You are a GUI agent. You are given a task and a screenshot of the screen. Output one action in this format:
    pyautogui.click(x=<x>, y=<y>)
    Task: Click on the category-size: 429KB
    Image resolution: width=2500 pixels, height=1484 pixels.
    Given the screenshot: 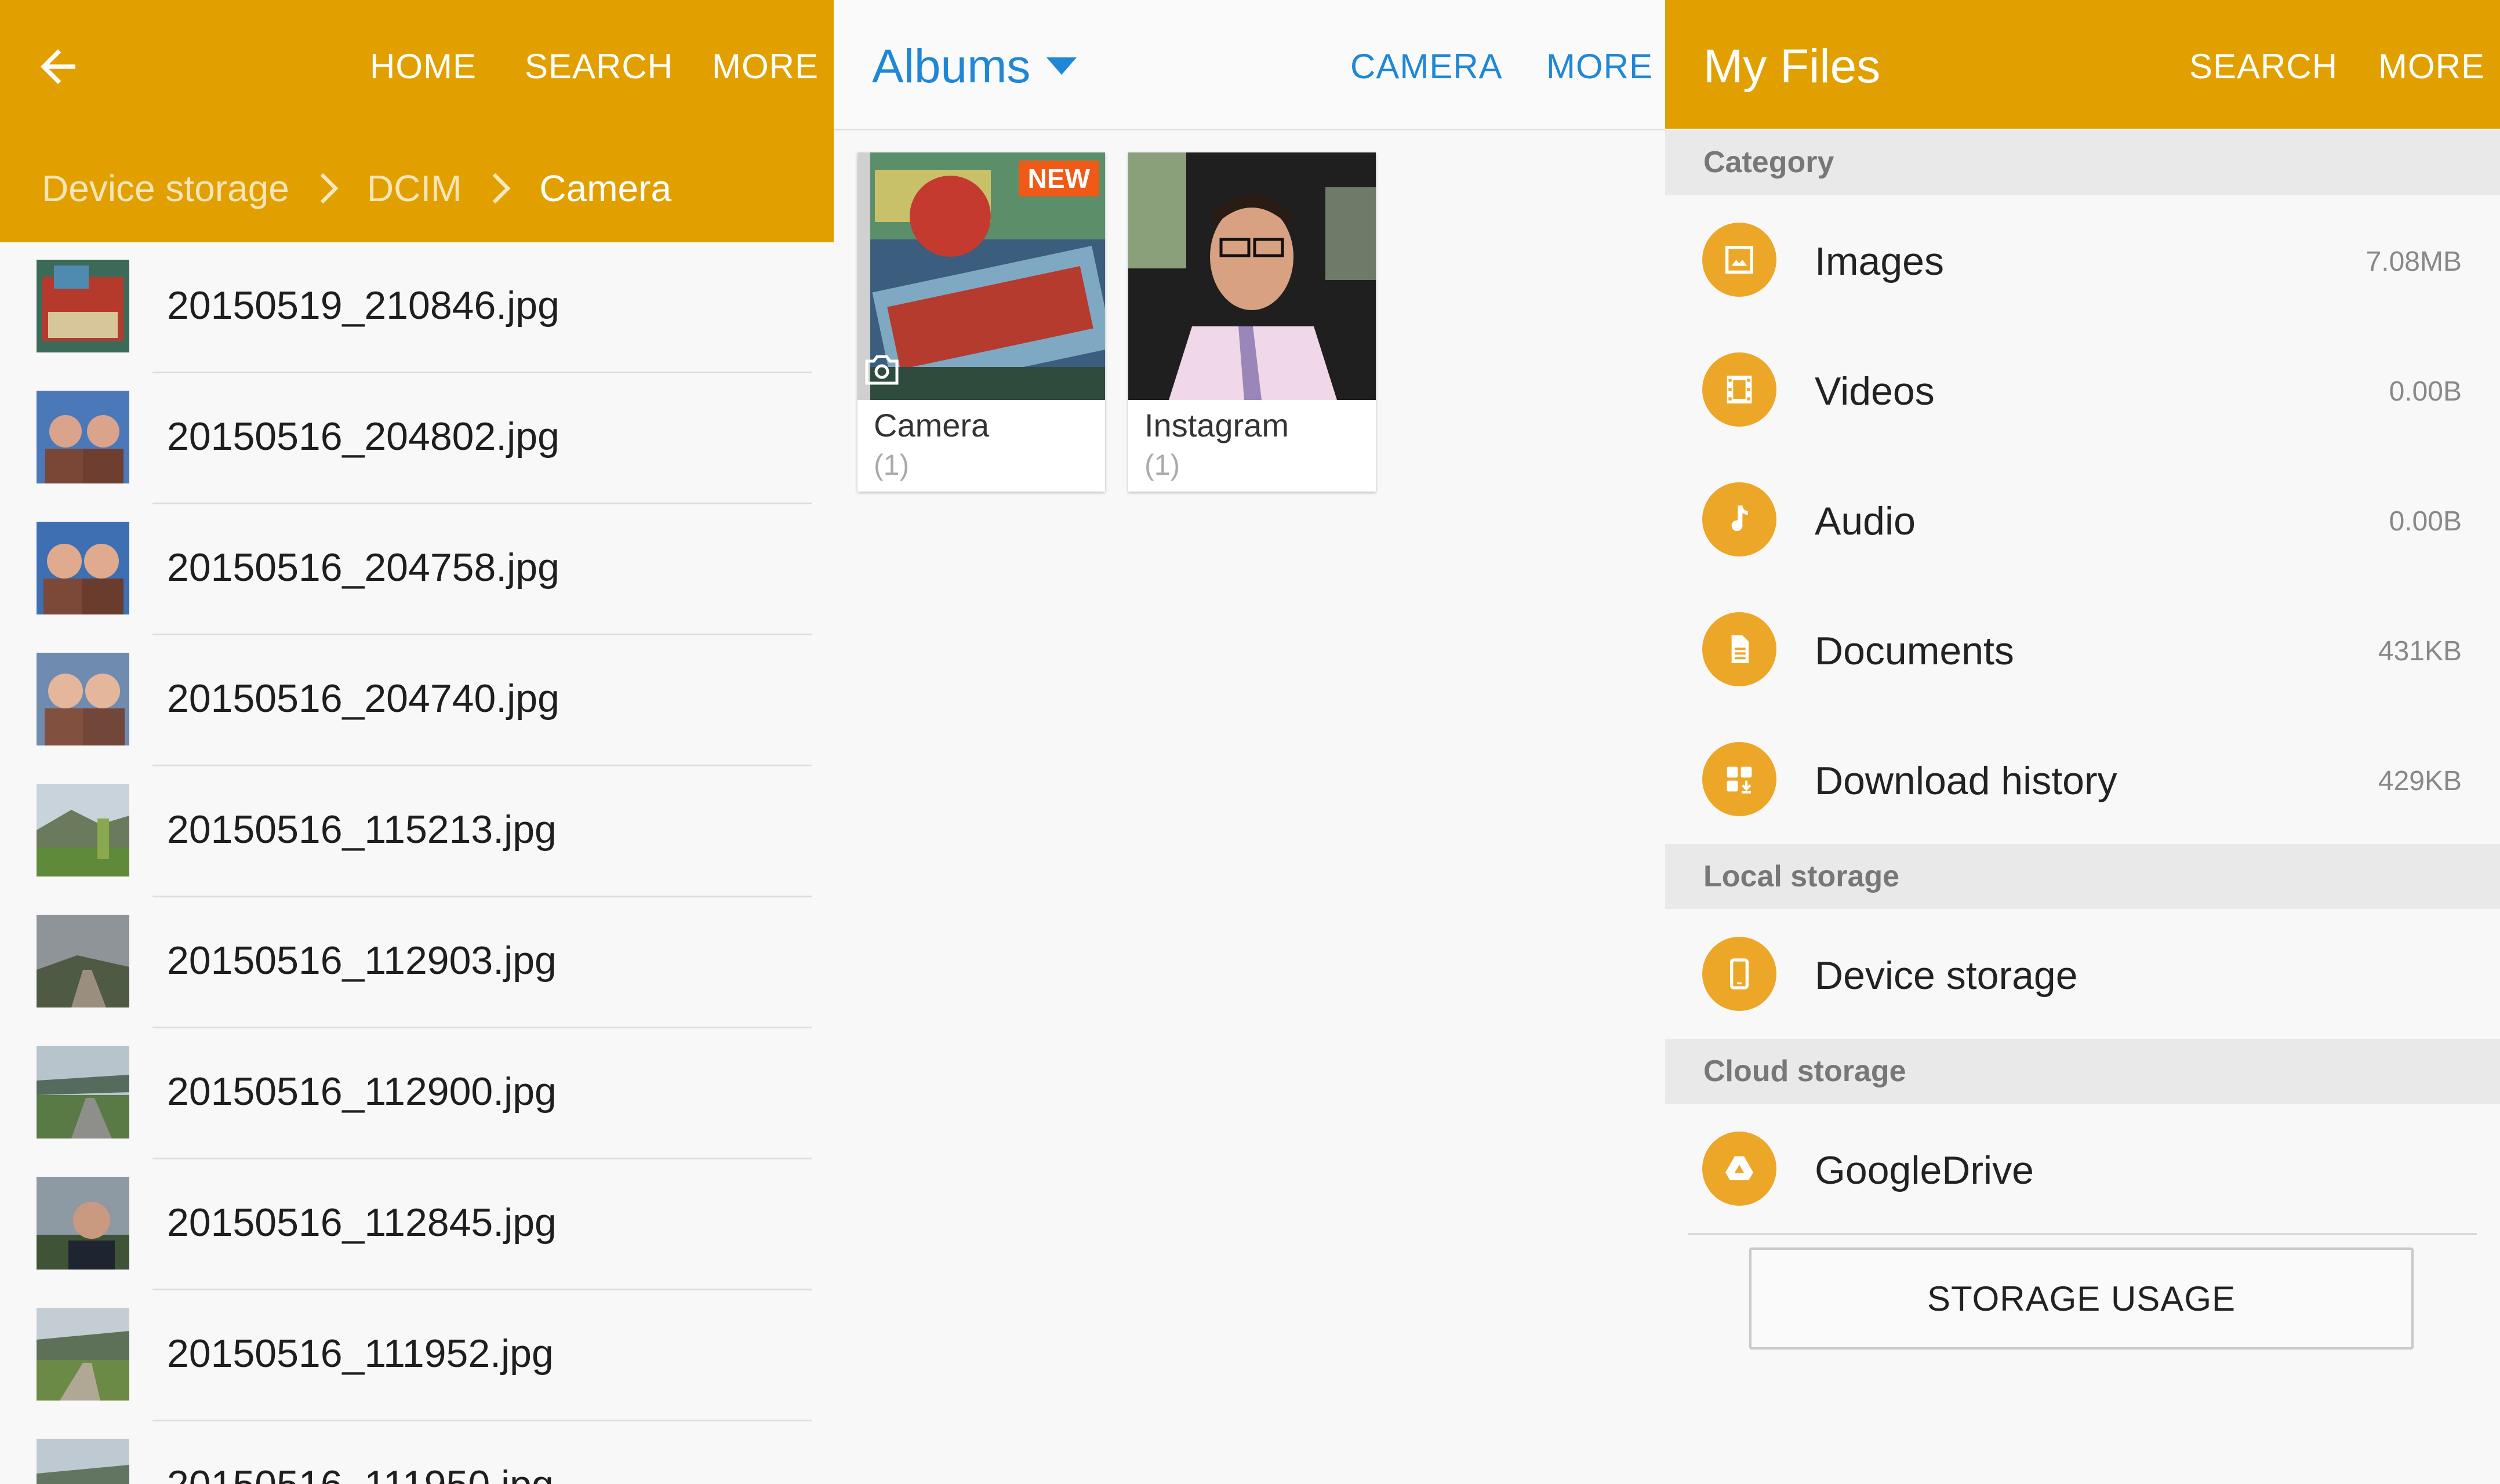 What is the action you would take?
    pyautogui.click(x=2420, y=781)
    